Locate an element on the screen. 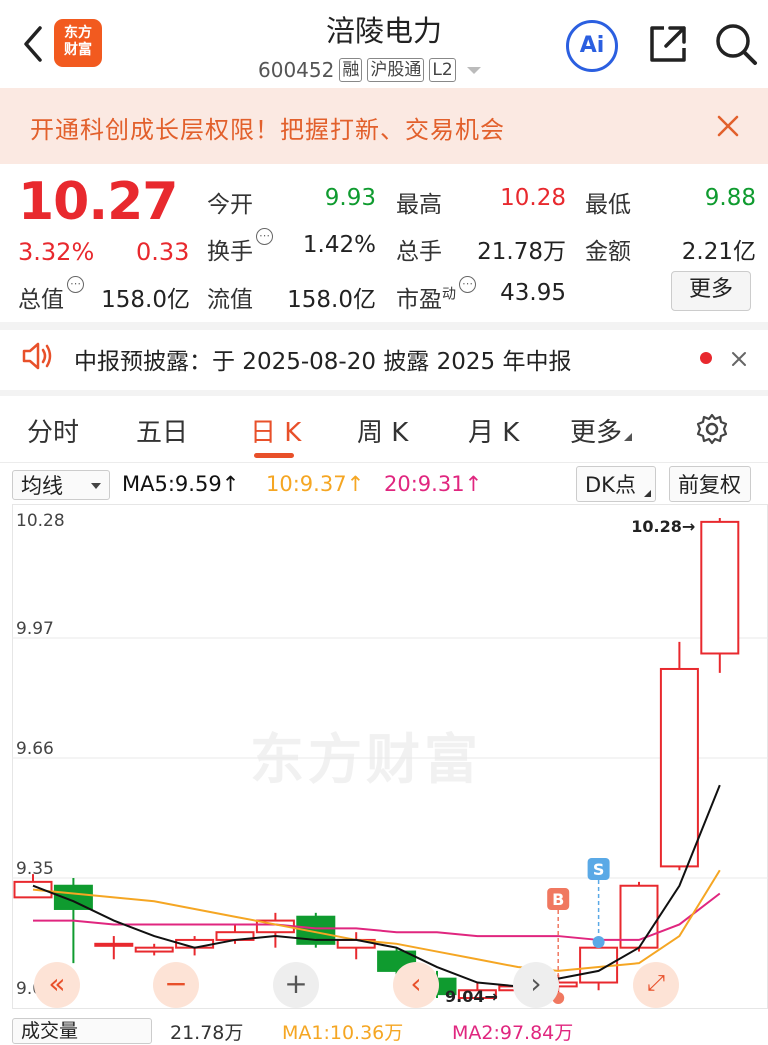 The width and height of the screenshot is (768, 1045). change-percent: 3.32% is located at coordinates (56, 252).